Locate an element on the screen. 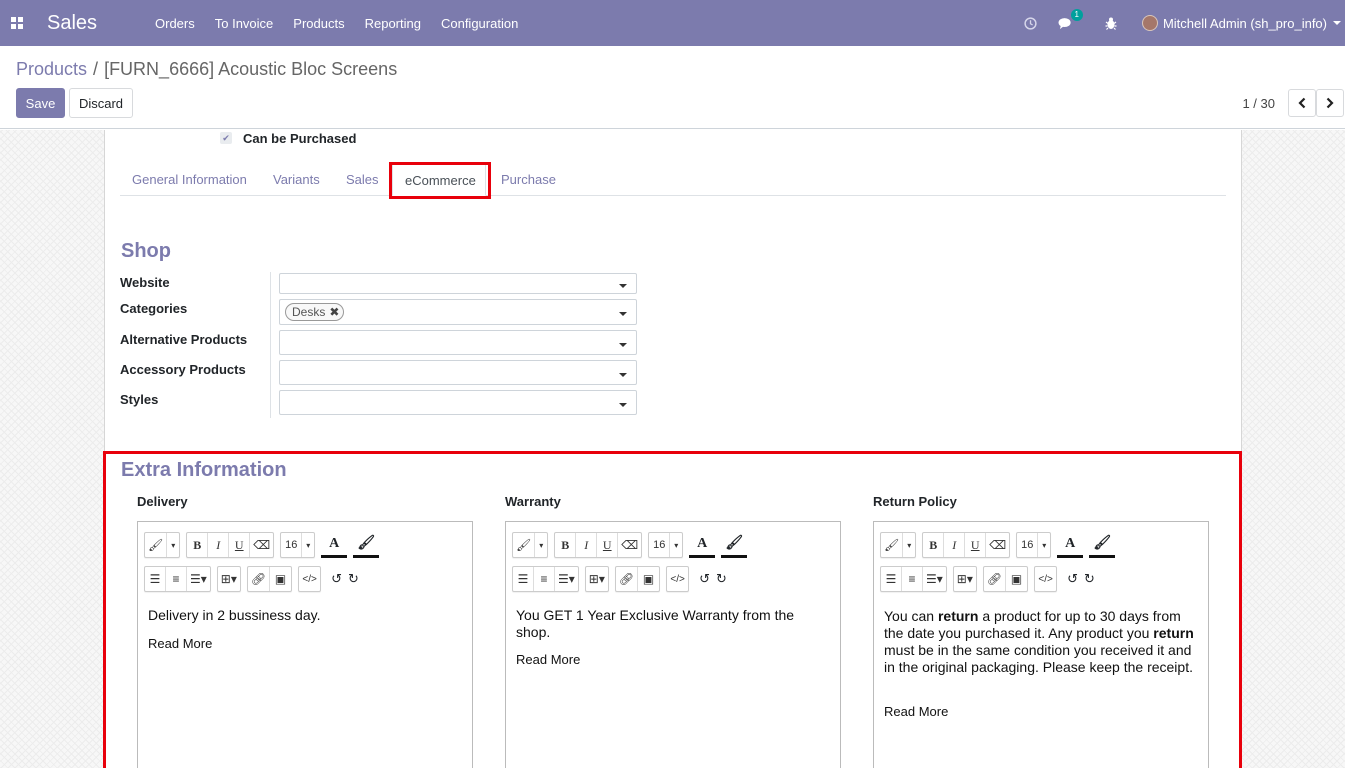 Image resolution: width=1345 pixels, height=768 pixels. save-button: Save is located at coordinates (40, 103).